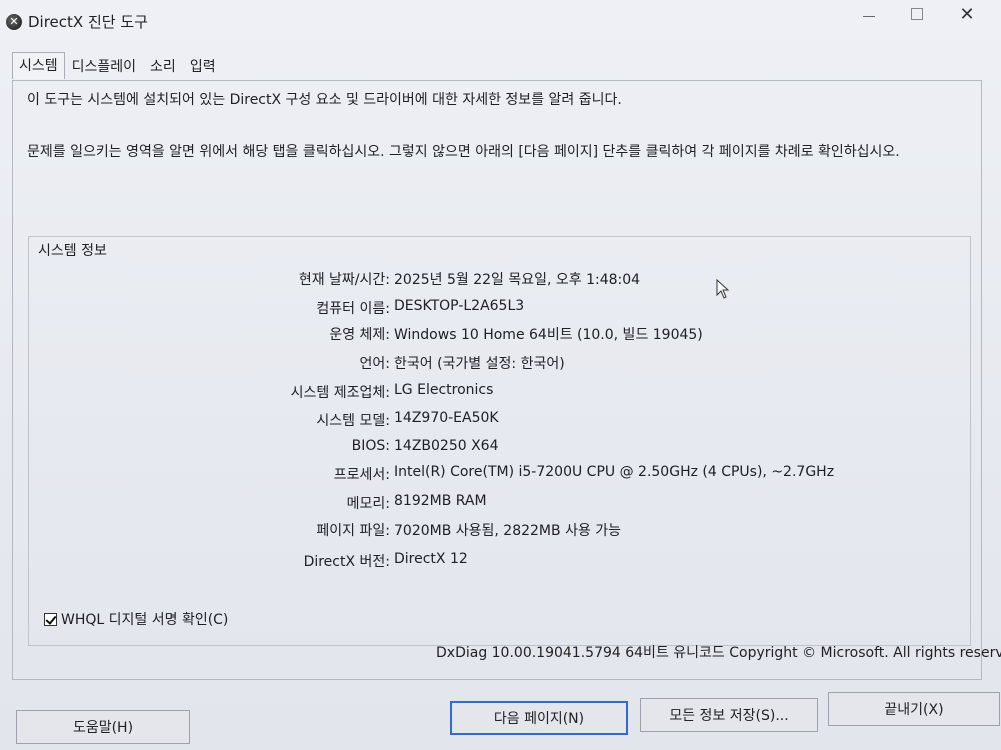 Image resolution: width=1001 pixels, height=750 pixels. I want to click on next-page-button: 다음 페이지(N), so click(539, 718).